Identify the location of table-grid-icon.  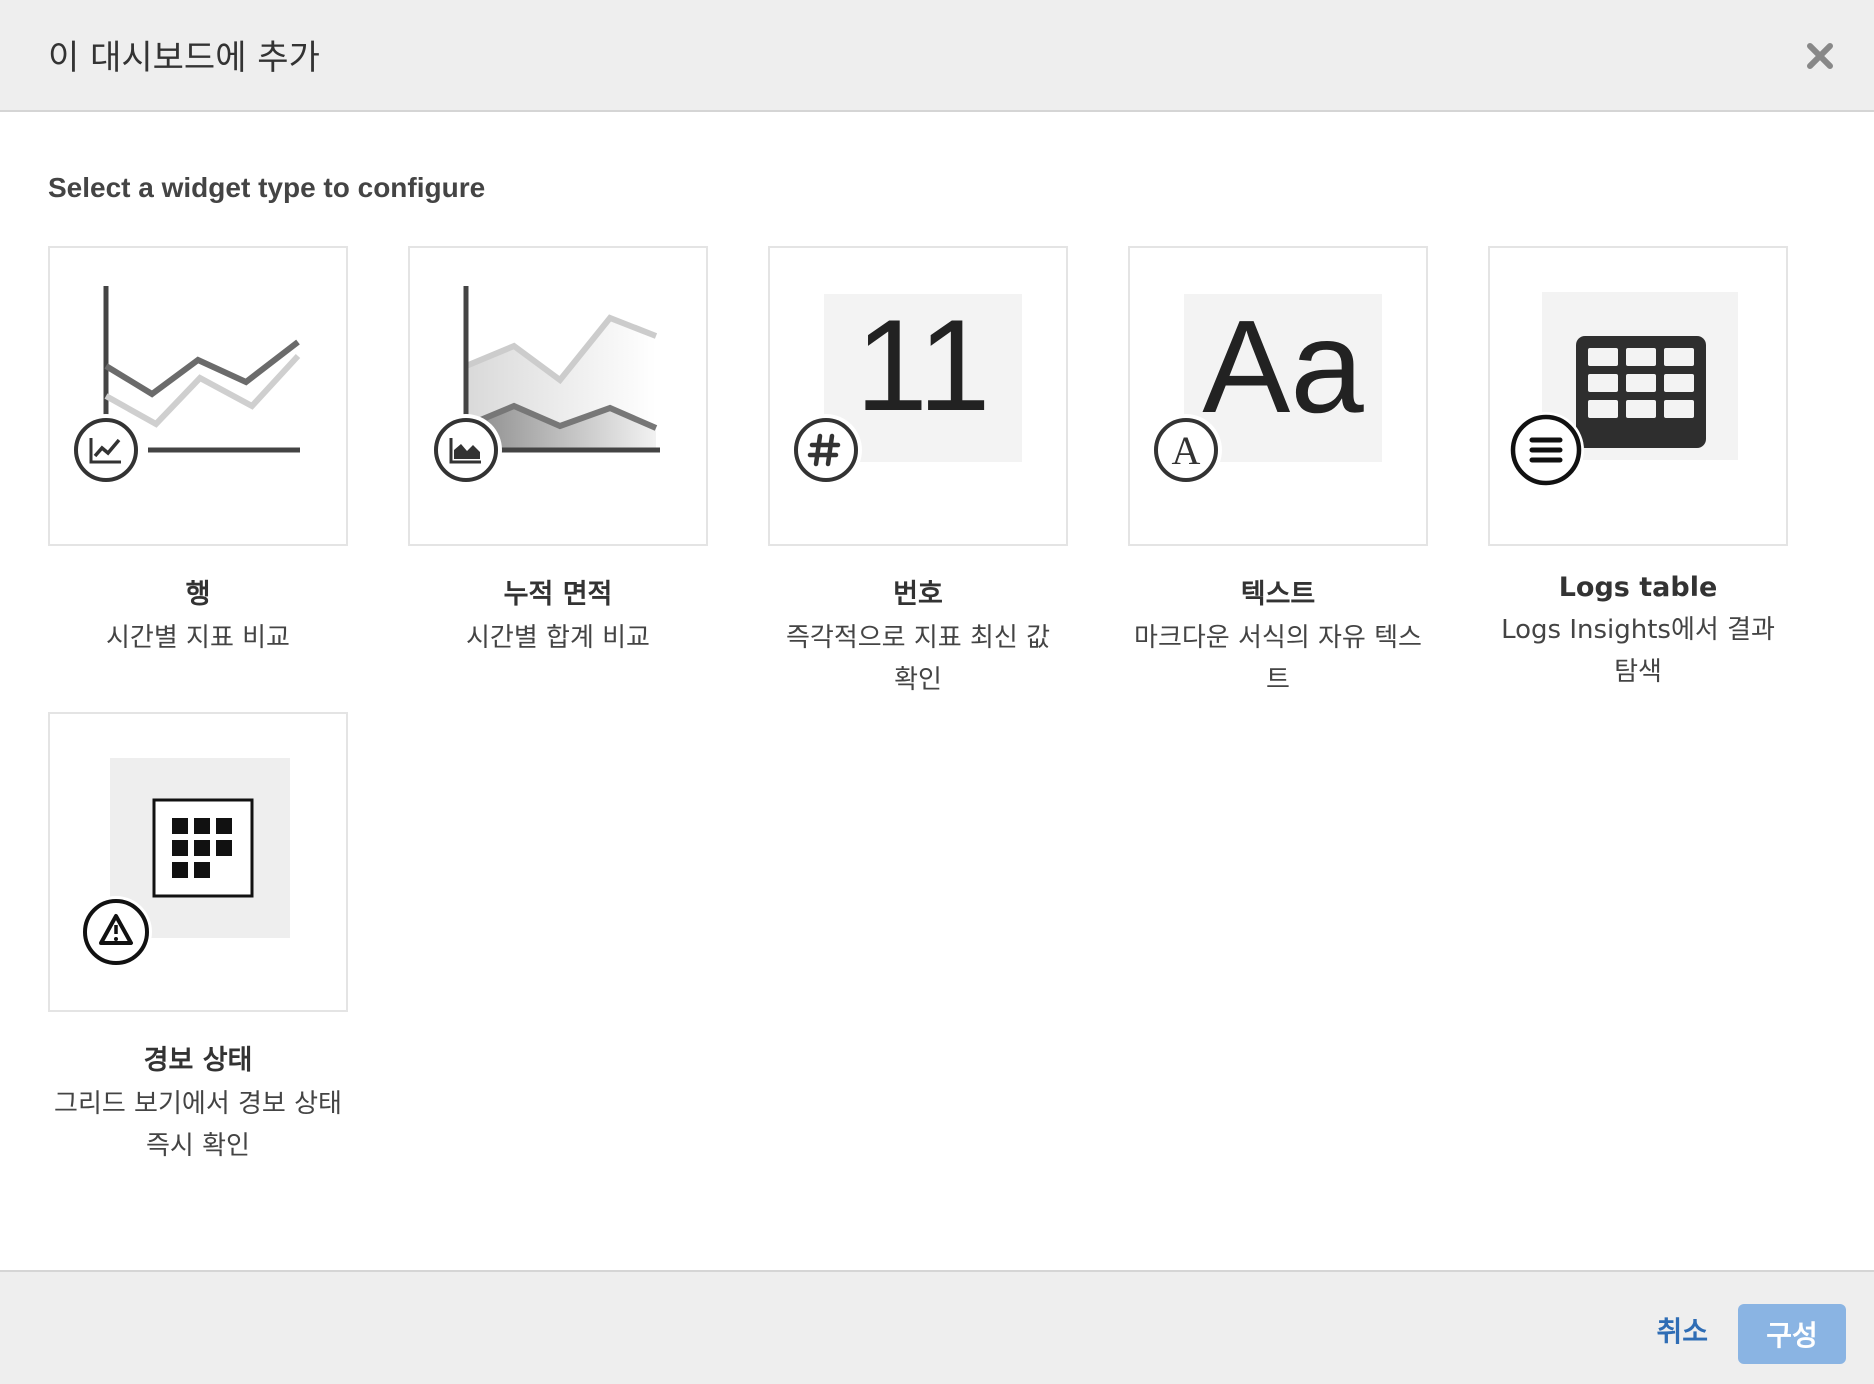
(1641, 392).